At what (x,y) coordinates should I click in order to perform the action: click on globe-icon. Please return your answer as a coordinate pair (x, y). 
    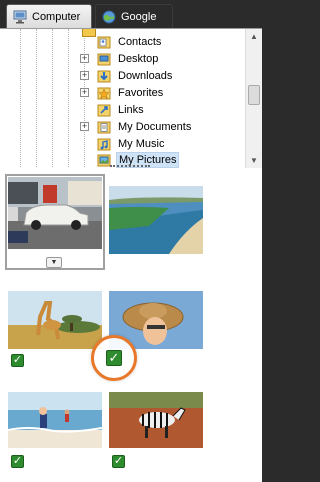
    Looking at the image, I should click on (109, 16).